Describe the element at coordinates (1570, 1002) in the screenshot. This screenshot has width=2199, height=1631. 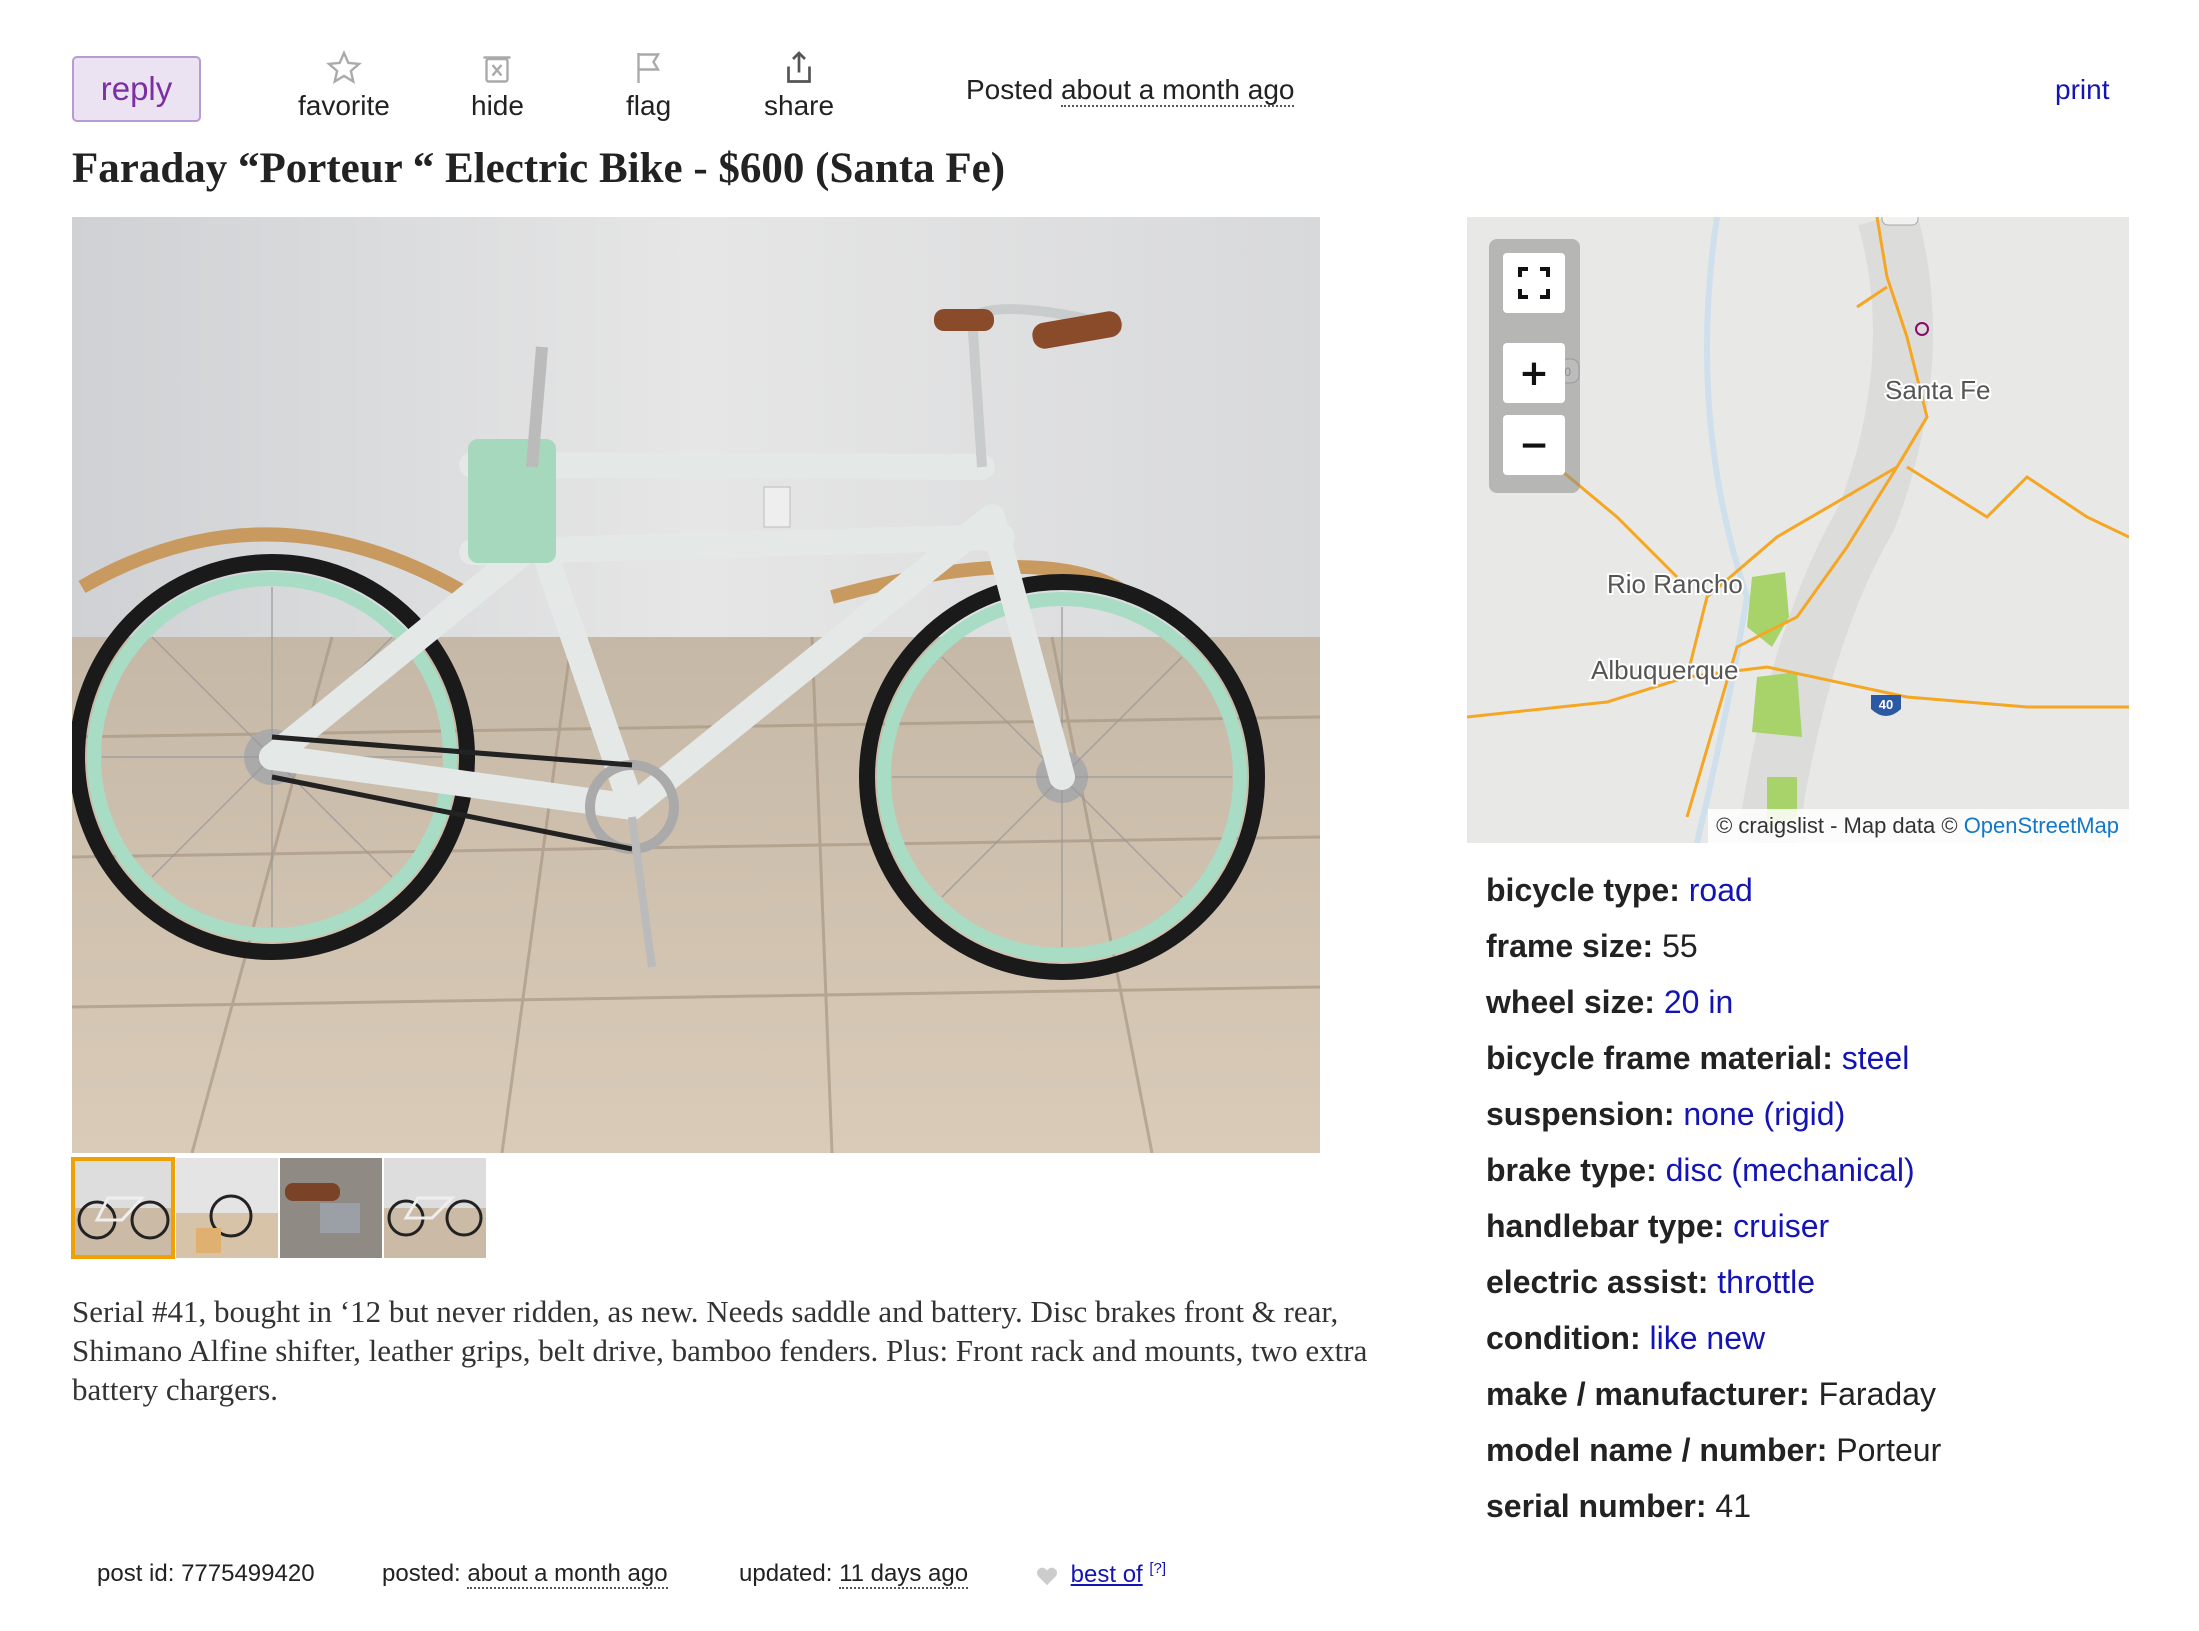
I see `attribute-key: wheel size:` at that location.